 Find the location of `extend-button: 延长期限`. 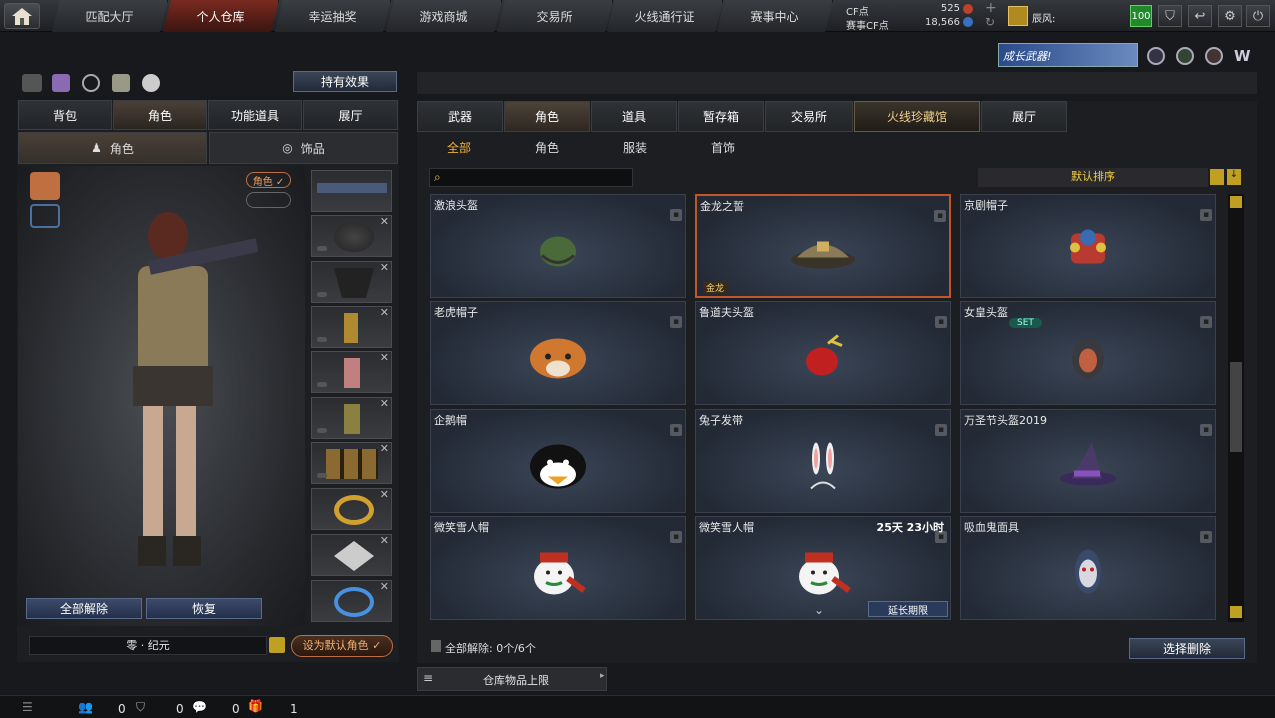

extend-button: 延长期限 is located at coordinates (908, 609).